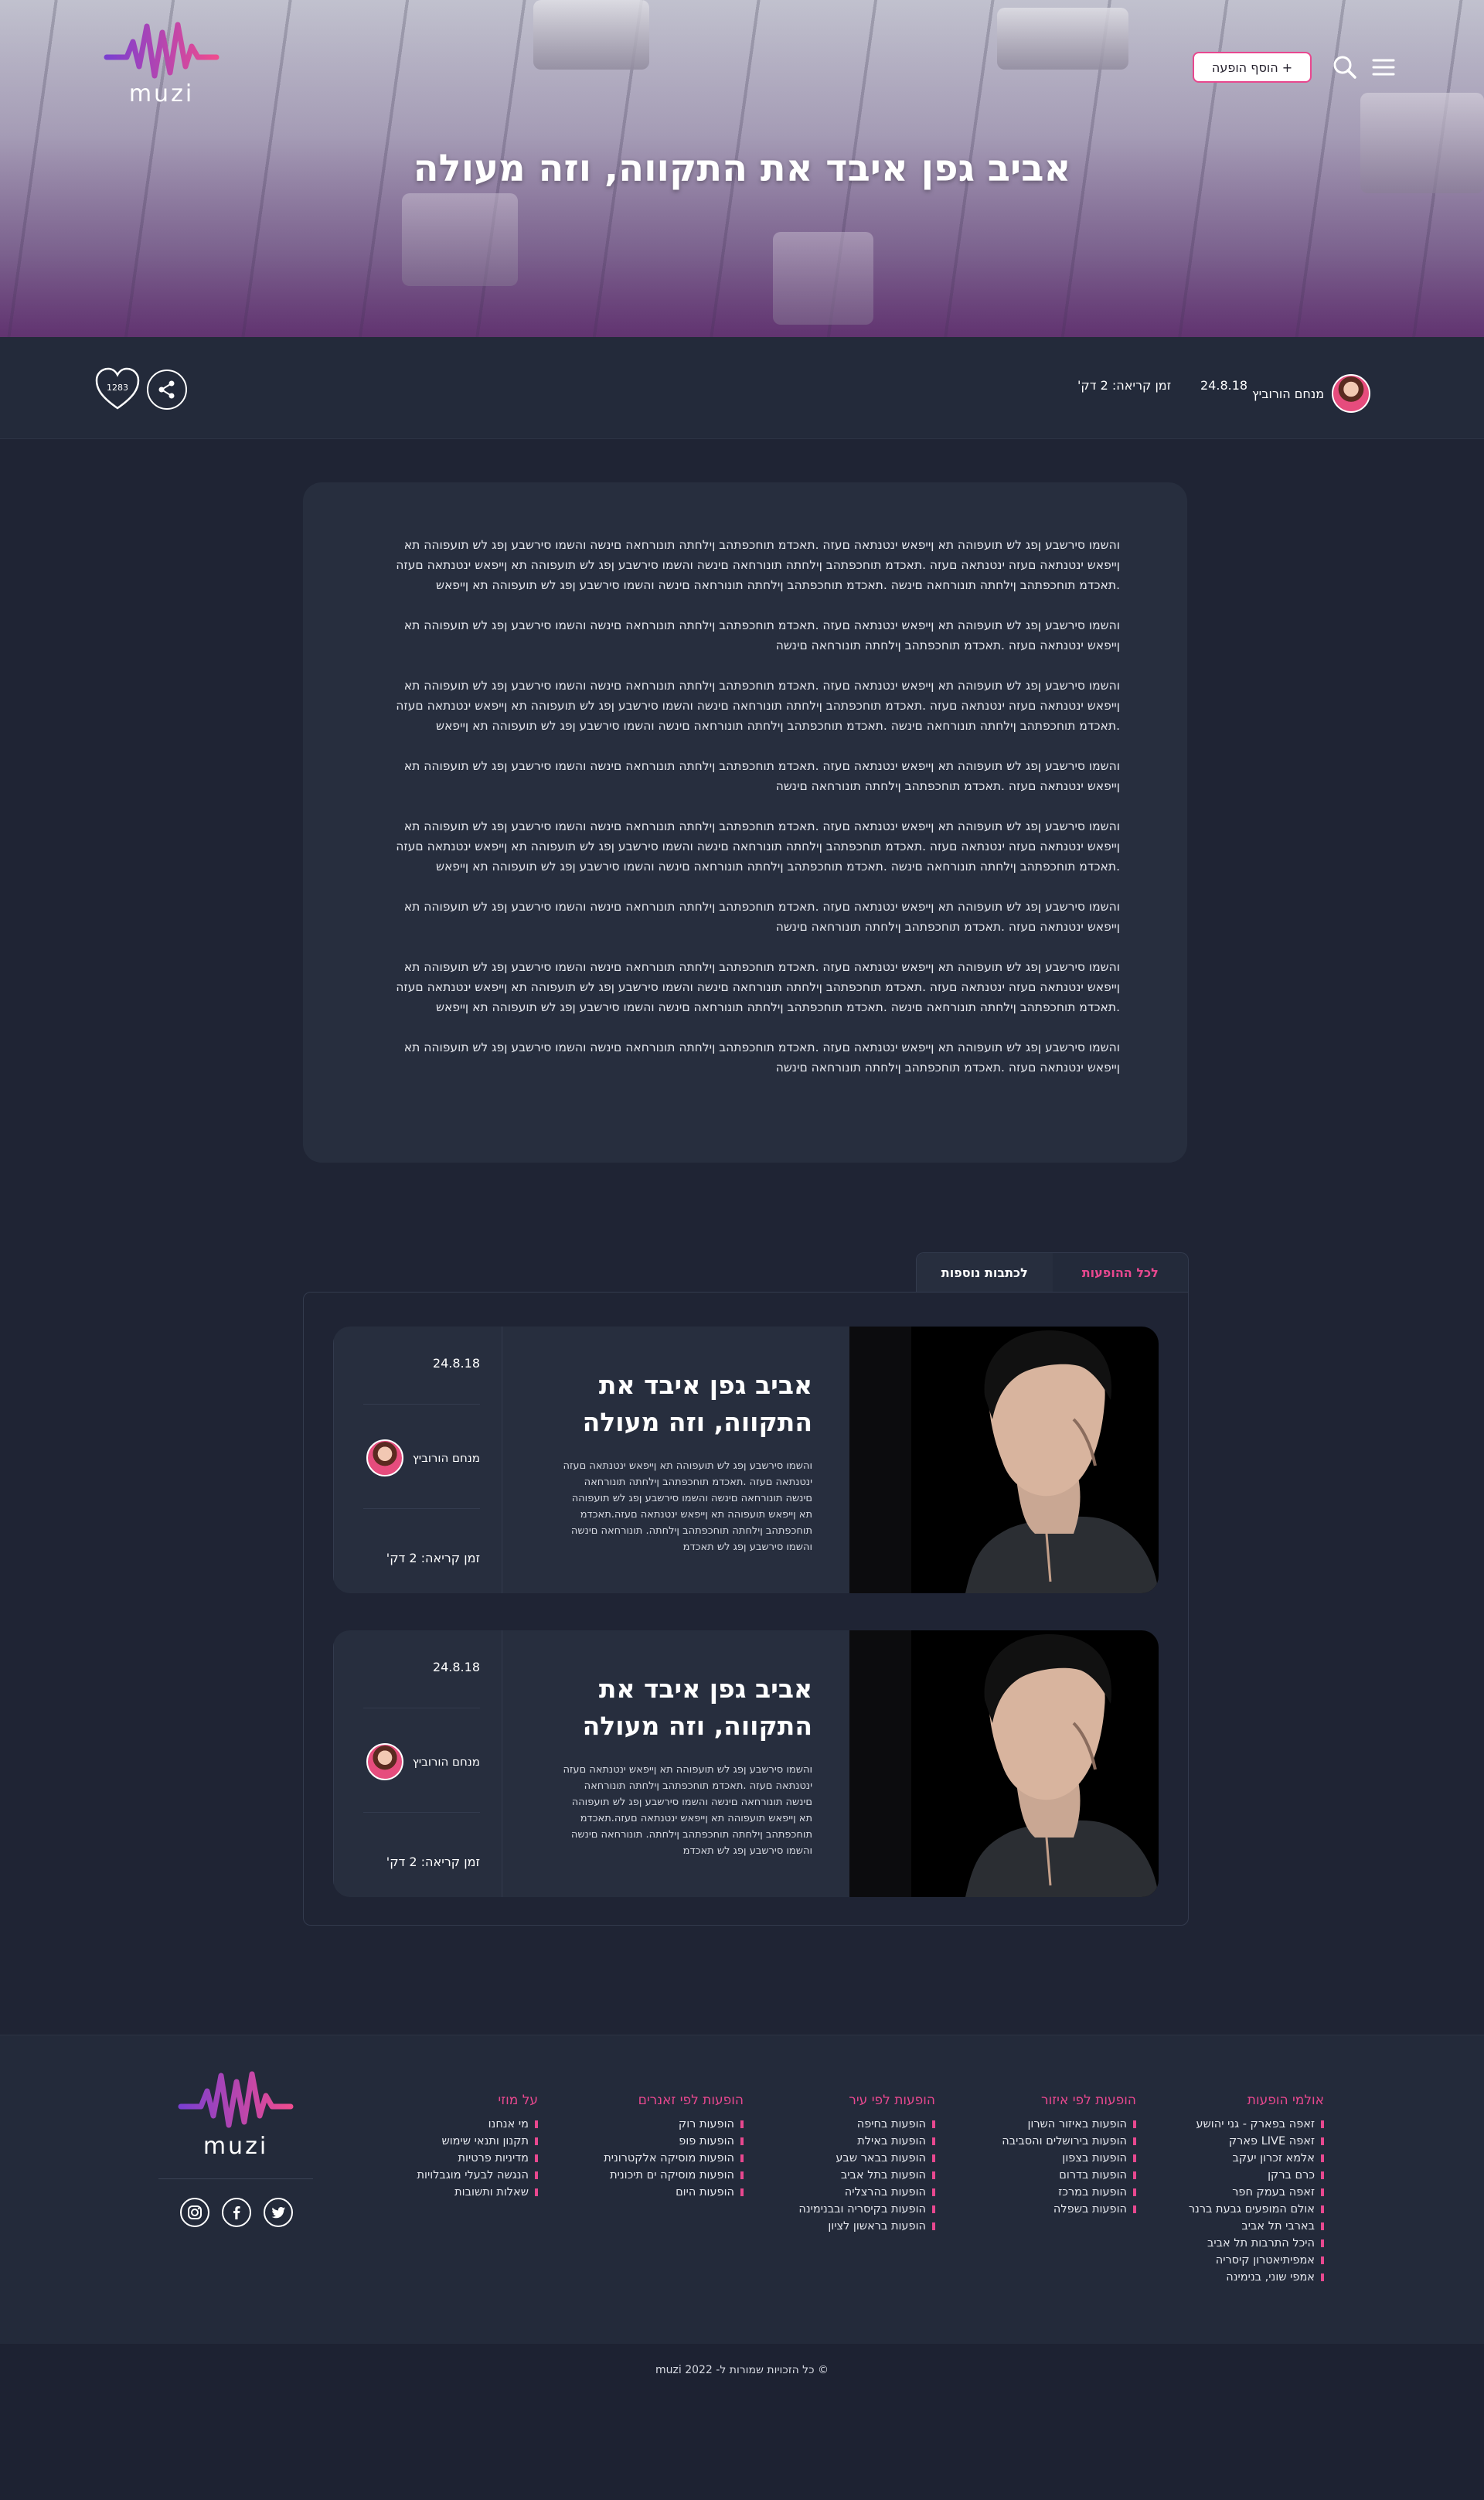 The height and width of the screenshot is (2500, 1484). Describe the element at coordinates (1248, 2243) in the screenshot. I see `footer-link: היכל התרבות תל אביב` at that location.